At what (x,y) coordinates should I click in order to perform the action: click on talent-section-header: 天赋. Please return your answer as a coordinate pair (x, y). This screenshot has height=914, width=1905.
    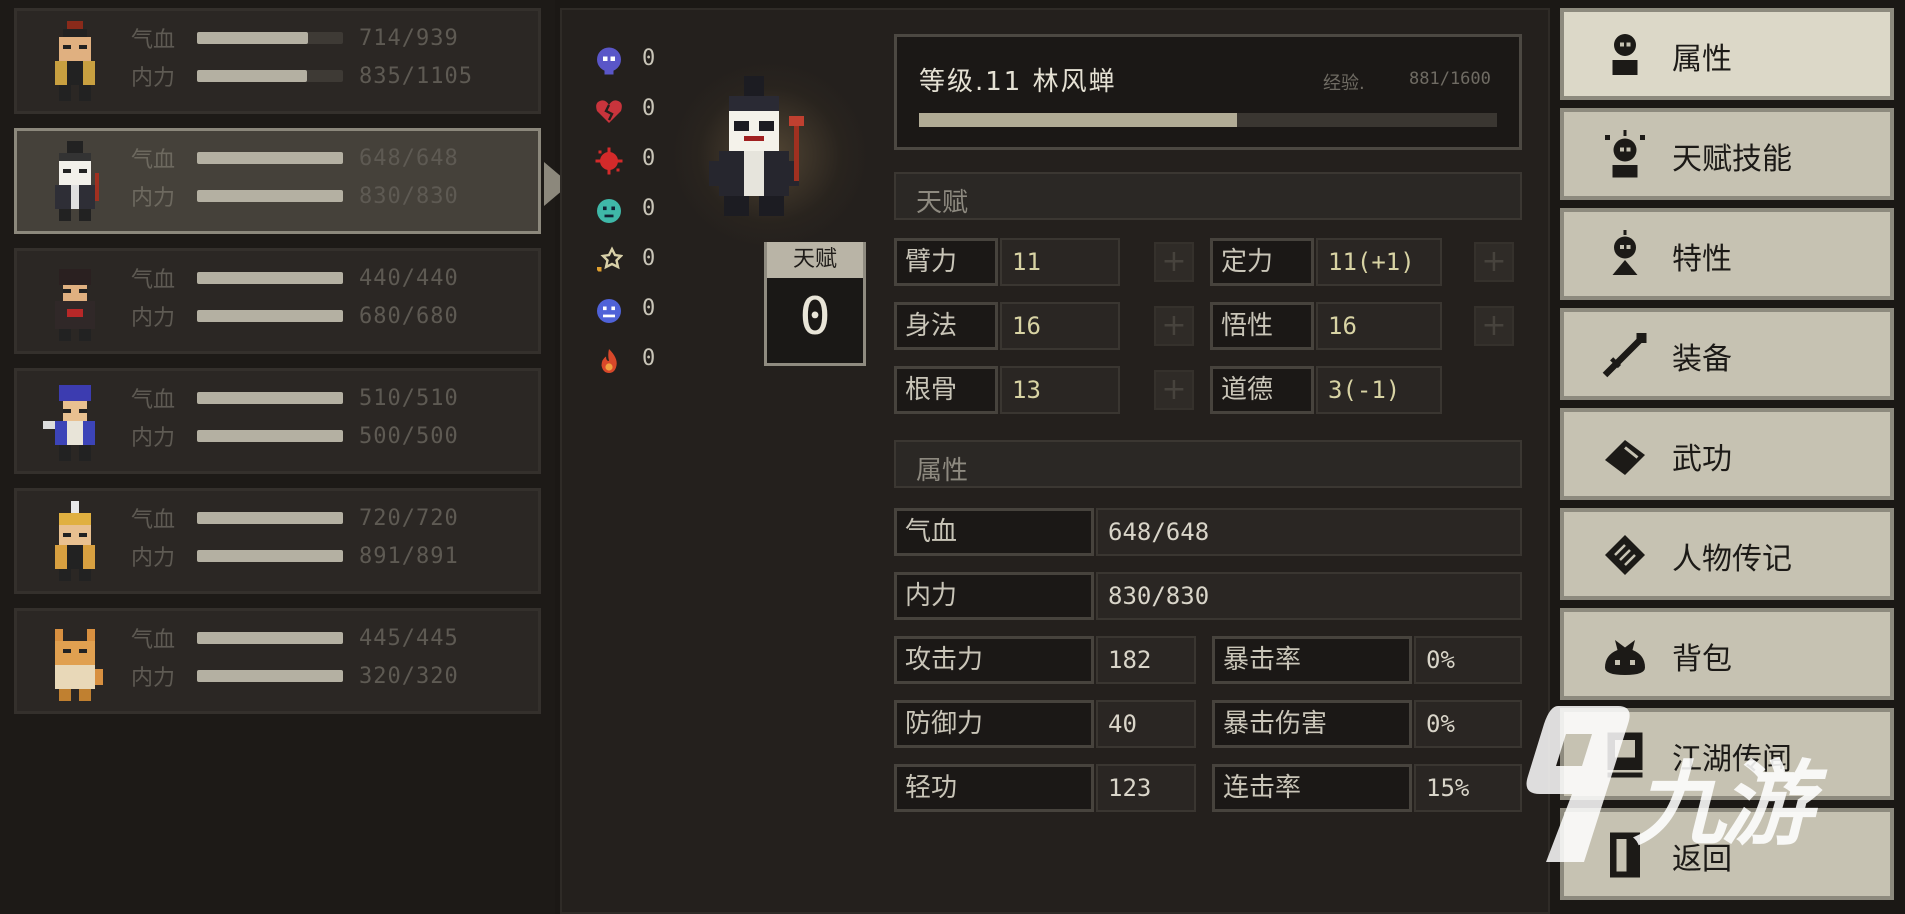
    Looking at the image, I should click on (1208, 196).